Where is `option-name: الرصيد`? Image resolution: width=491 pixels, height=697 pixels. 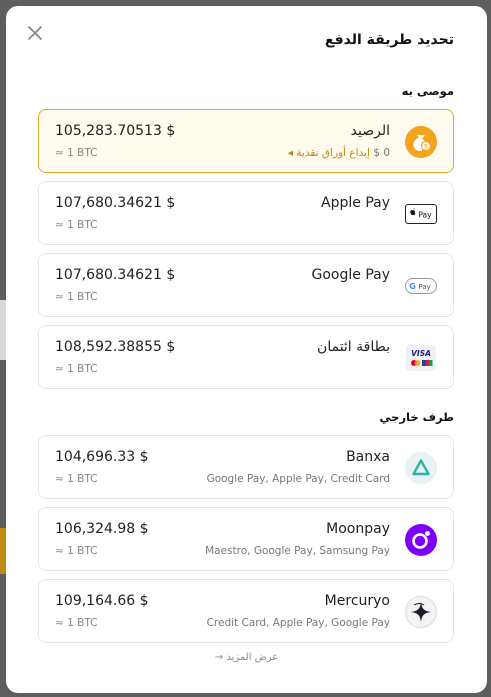
option-name: الرصيد is located at coordinates (370, 131).